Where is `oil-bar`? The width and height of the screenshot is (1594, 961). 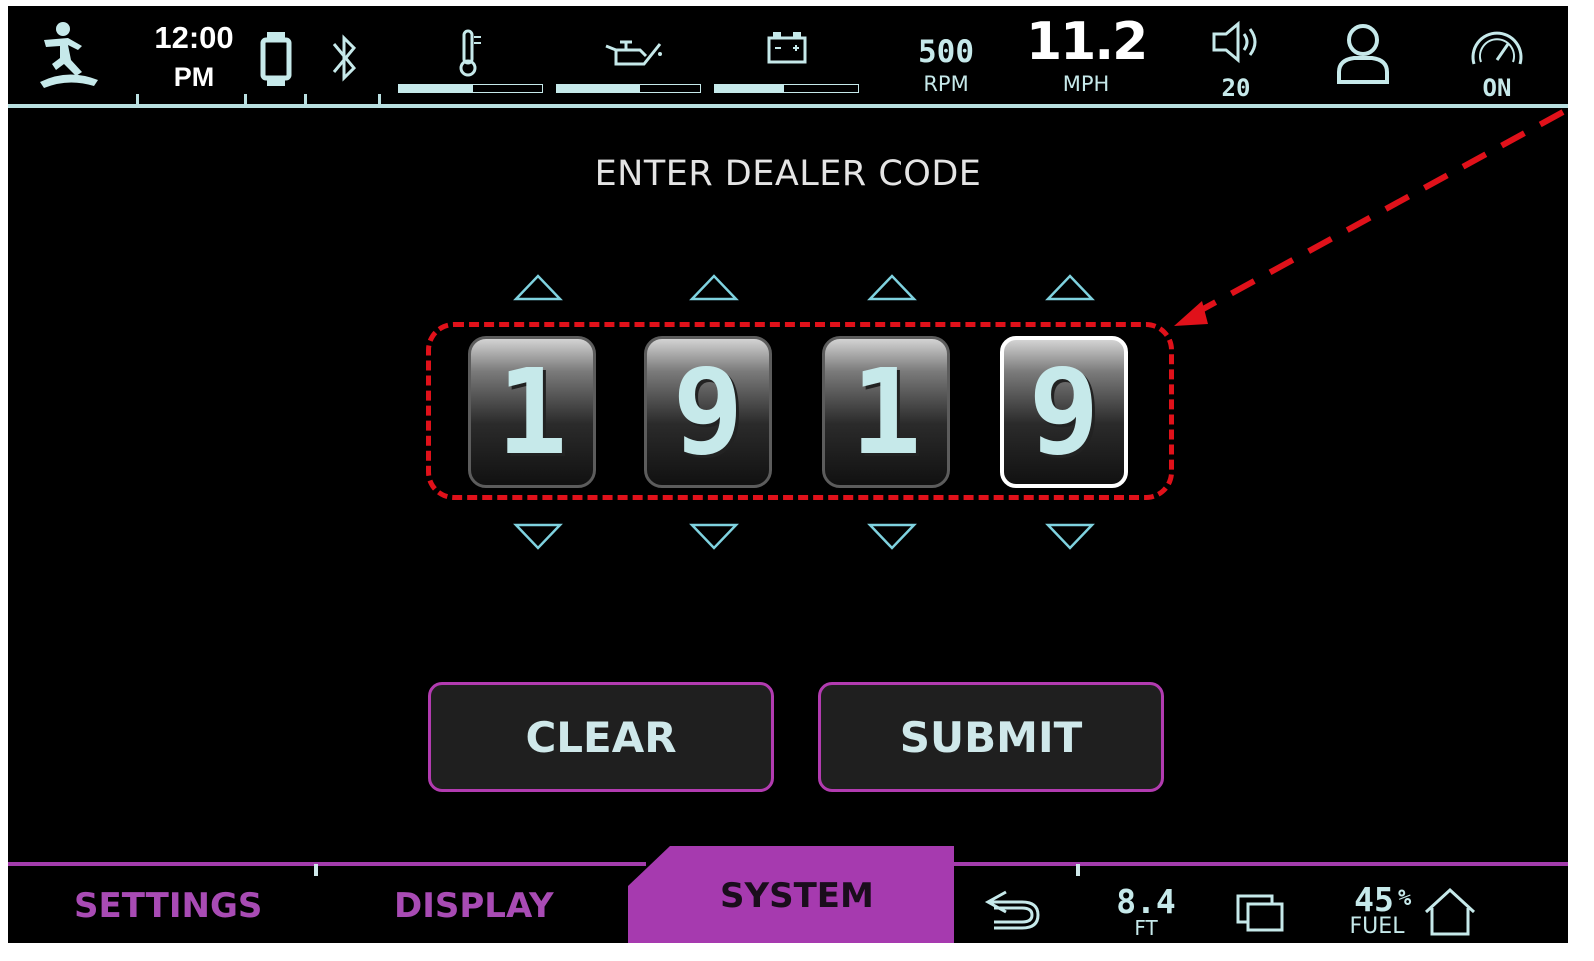
oil-bar is located at coordinates (628, 88).